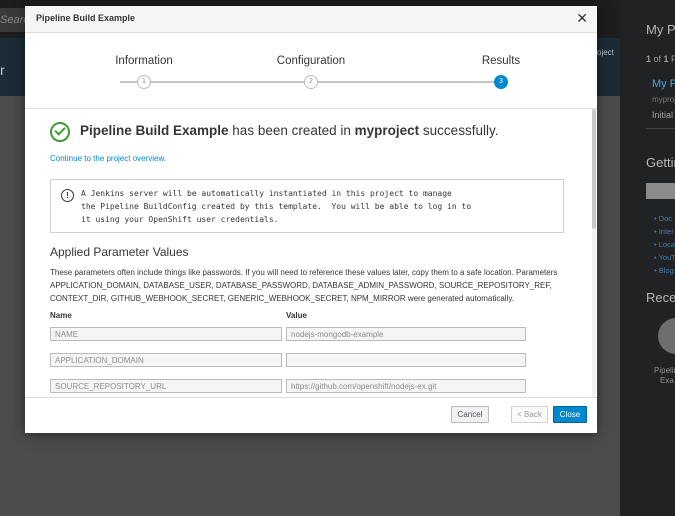 This screenshot has width=675, height=516. What do you see at coordinates (108, 158) in the screenshot?
I see `continue-to-overview-link: Continue to the project overview.` at bounding box center [108, 158].